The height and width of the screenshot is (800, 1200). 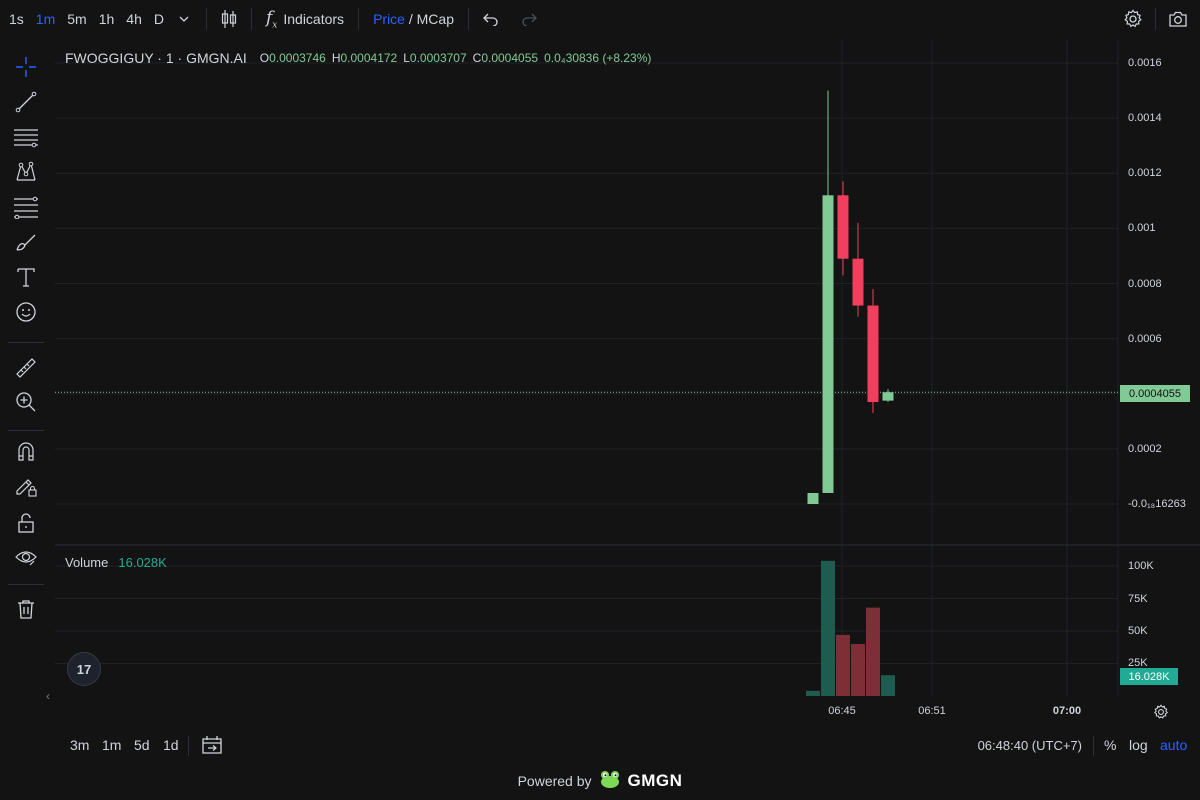 What do you see at coordinates (598, 58) in the screenshot?
I see `change-value: 0.0₄30836 (+8.23%)` at bounding box center [598, 58].